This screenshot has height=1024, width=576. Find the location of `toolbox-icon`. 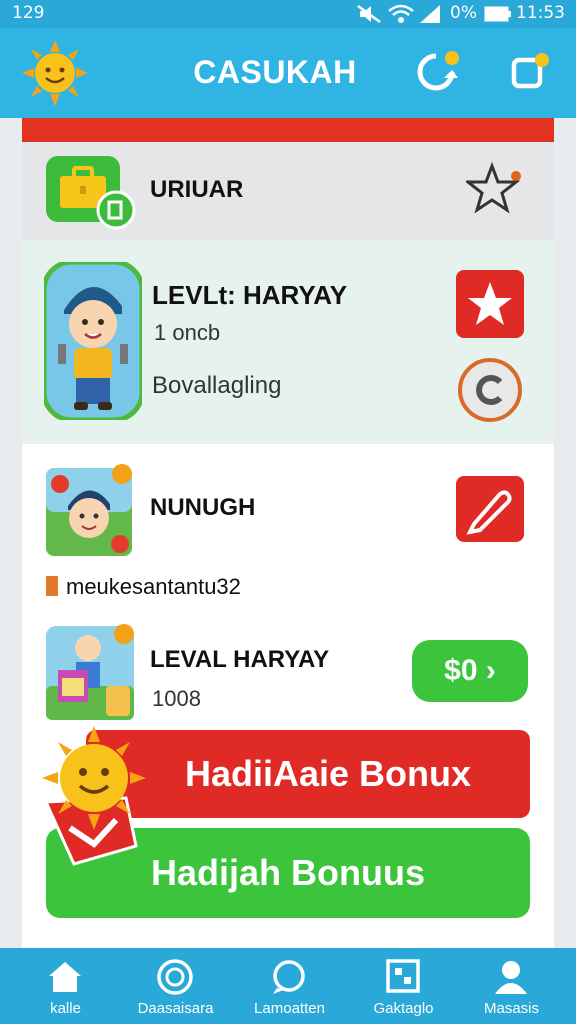

toolbox-icon is located at coordinates (91, 193).